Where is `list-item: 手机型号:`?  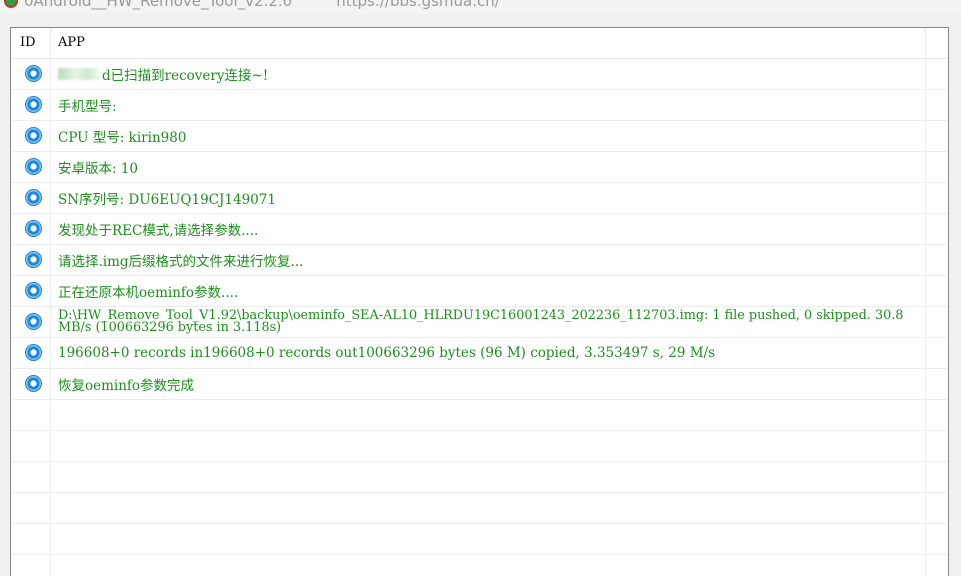 list-item: 手机型号: is located at coordinates (479, 104).